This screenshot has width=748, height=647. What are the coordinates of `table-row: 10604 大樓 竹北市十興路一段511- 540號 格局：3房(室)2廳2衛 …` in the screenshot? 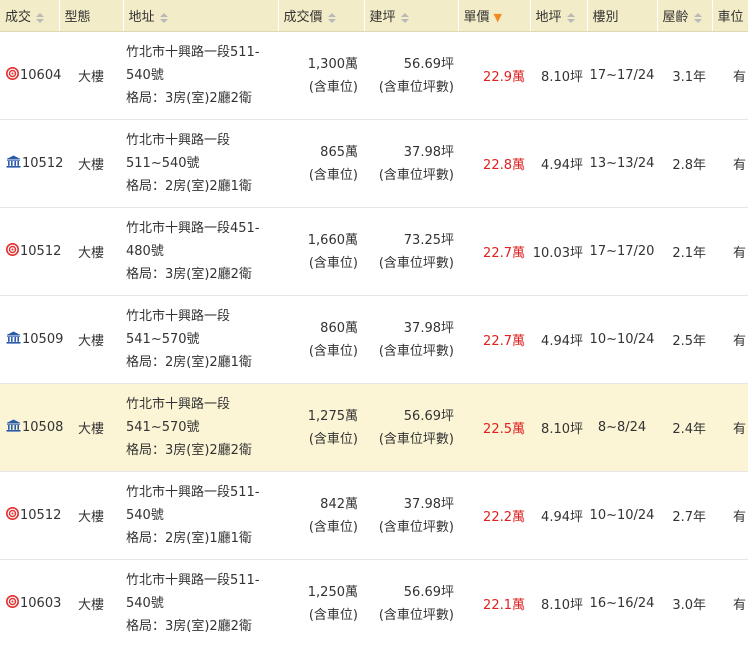 It's located at (374, 76).